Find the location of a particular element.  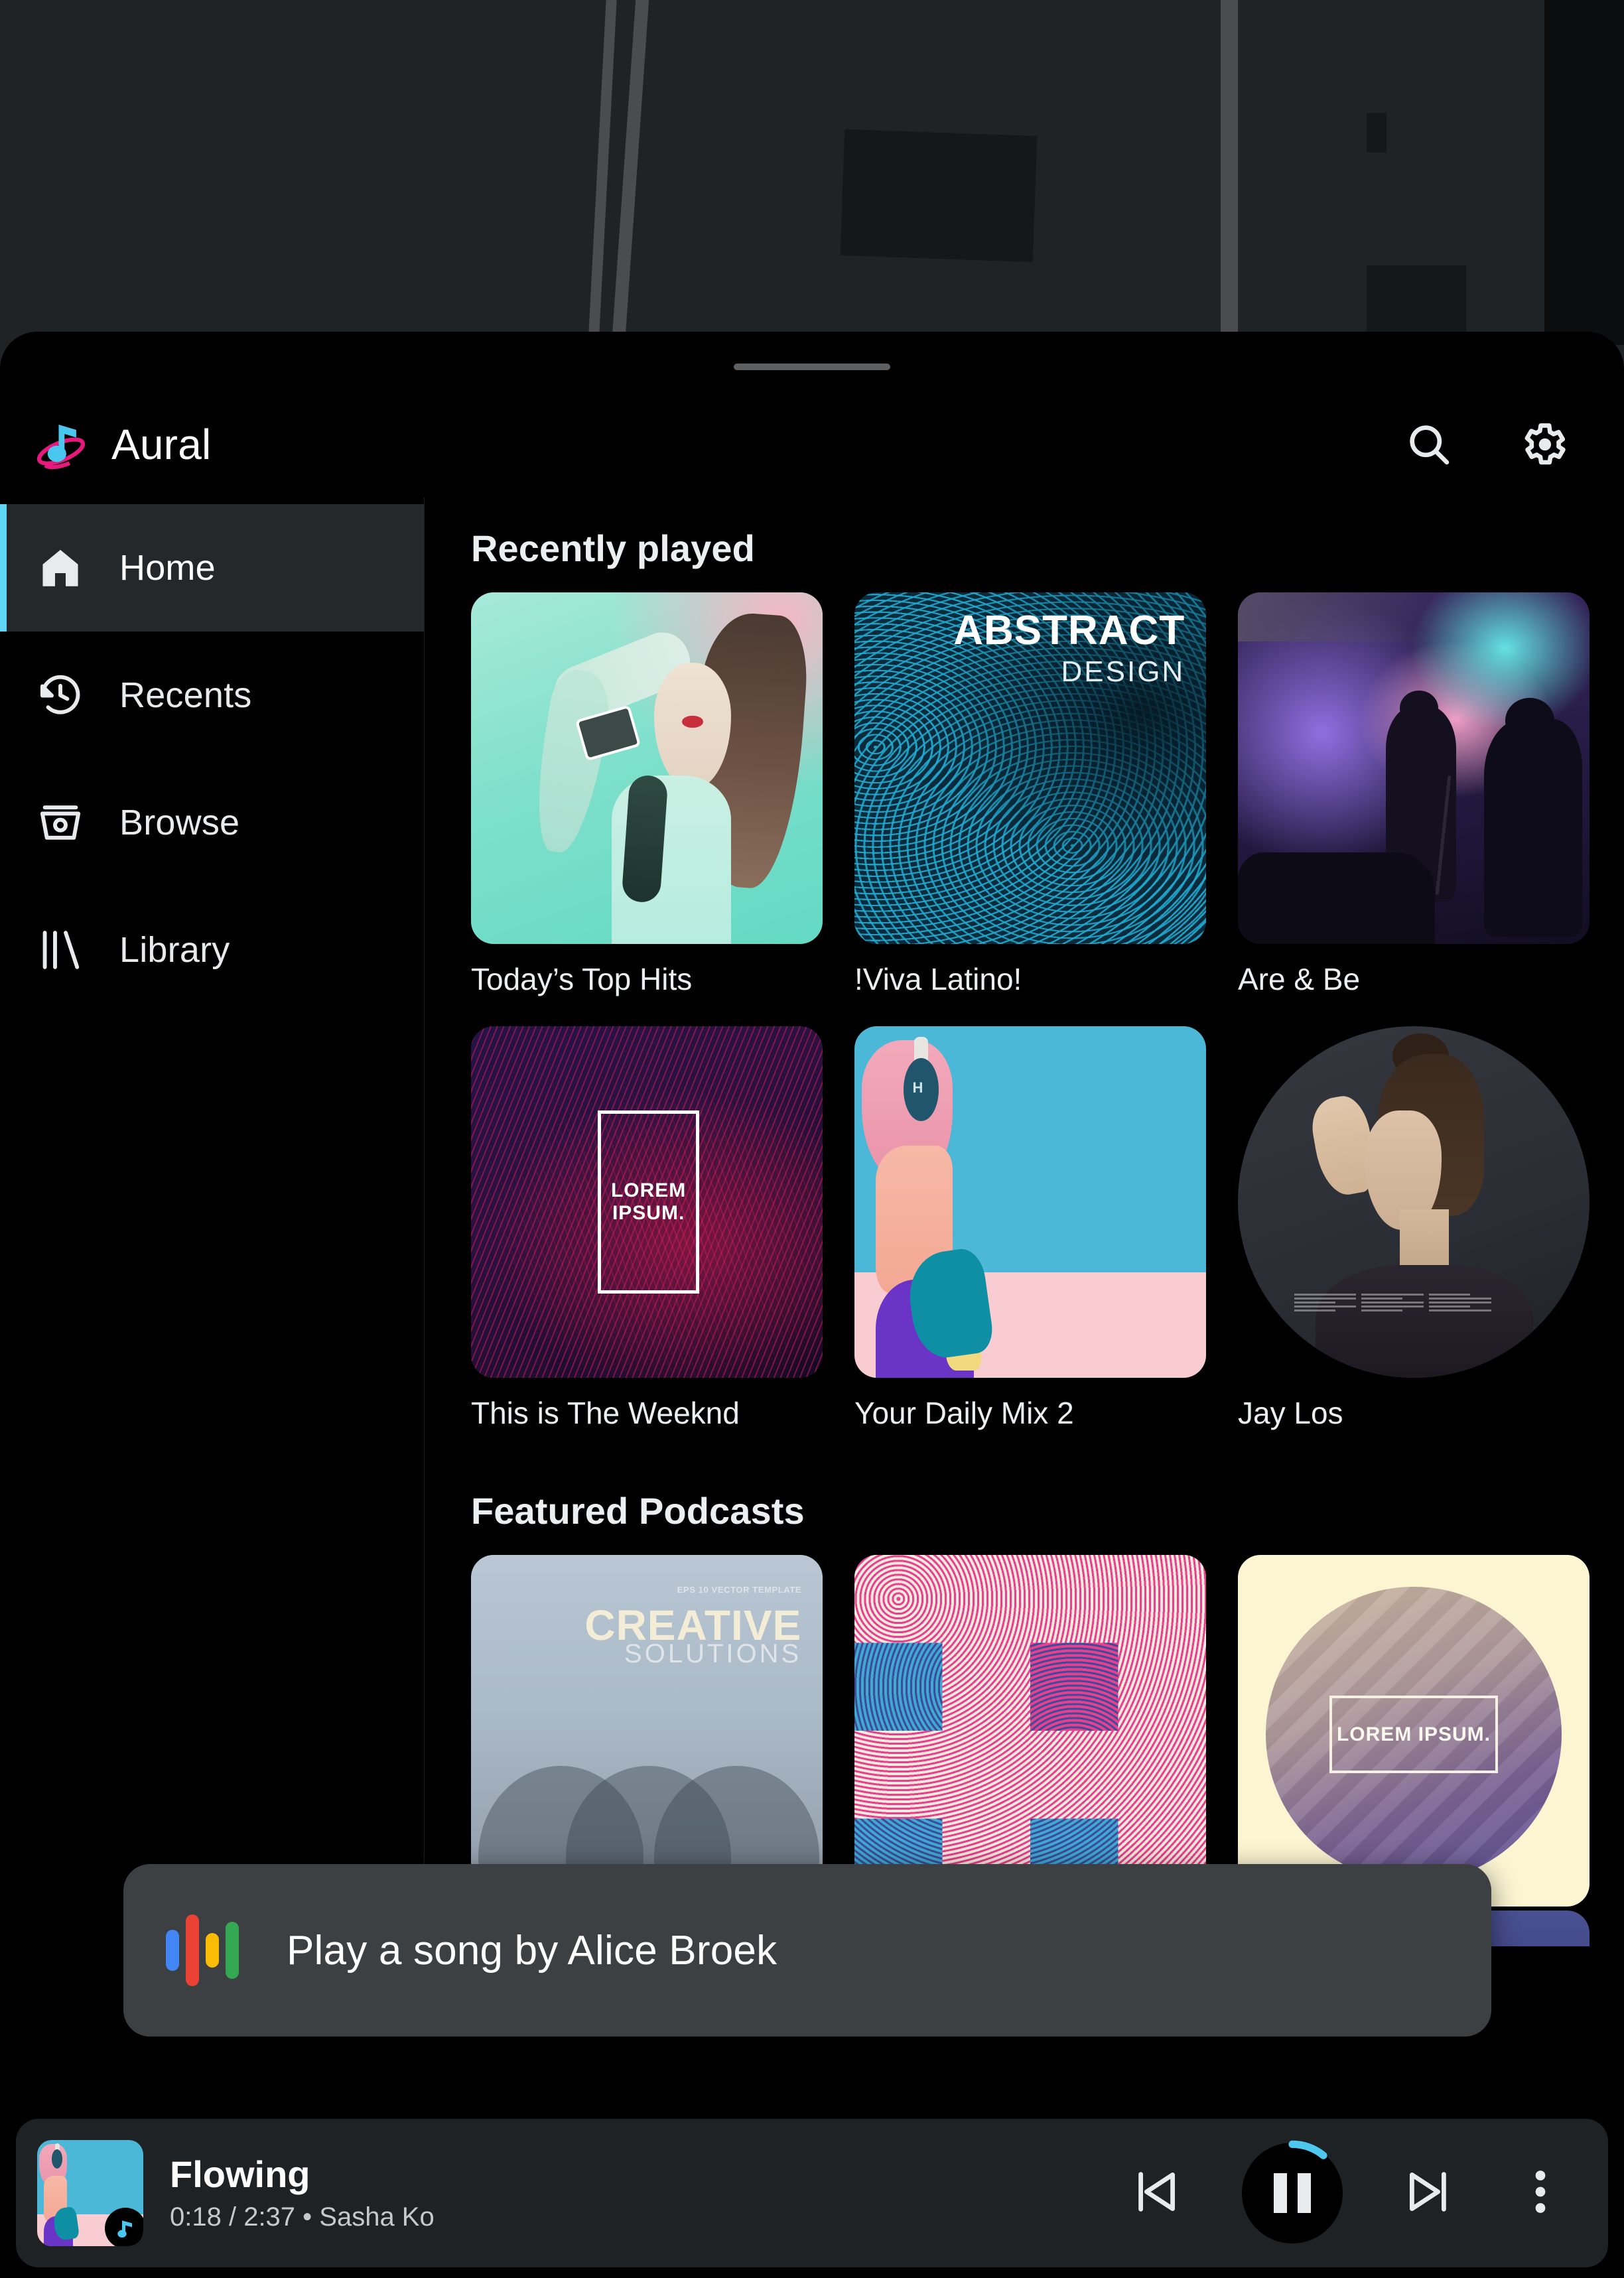

app-title: Aural is located at coordinates (161, 444).